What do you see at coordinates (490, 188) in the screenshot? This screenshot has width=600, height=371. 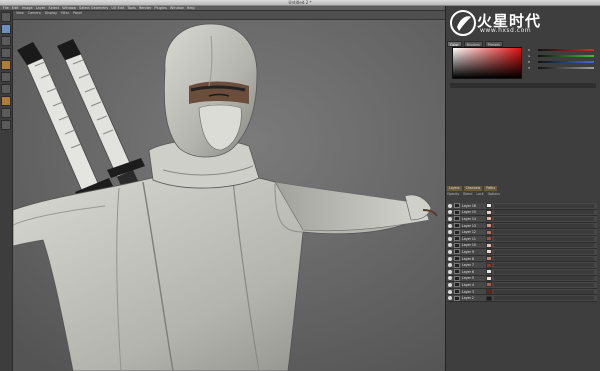 I see `layers-tab: Paths` at bounding box center [490, 188].